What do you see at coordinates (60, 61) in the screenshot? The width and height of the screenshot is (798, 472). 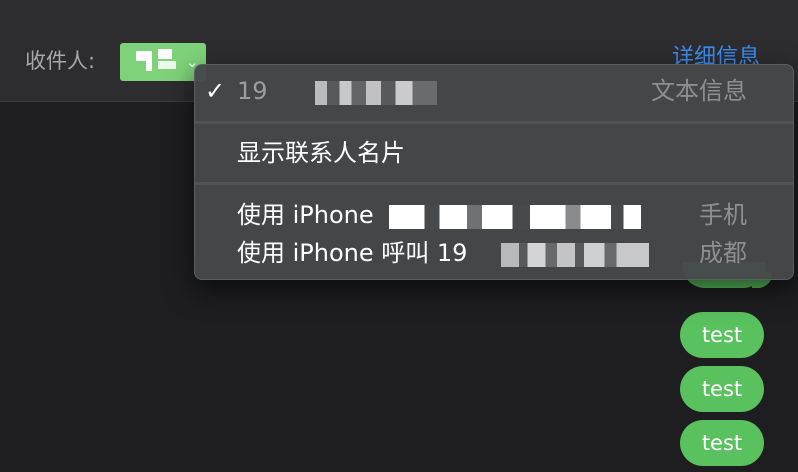 I see `to-label: 收件人:` at bounding box center [60, 61].